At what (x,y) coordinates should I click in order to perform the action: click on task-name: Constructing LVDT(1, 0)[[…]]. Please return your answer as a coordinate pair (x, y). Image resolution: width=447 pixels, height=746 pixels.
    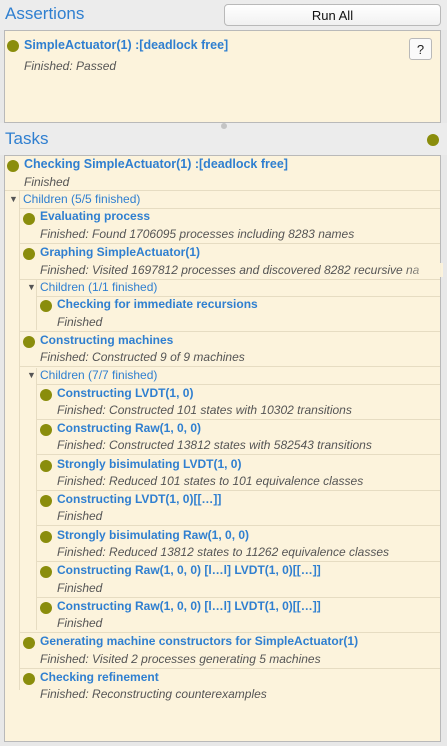
    Looking at the image, I should click on (139, 499).